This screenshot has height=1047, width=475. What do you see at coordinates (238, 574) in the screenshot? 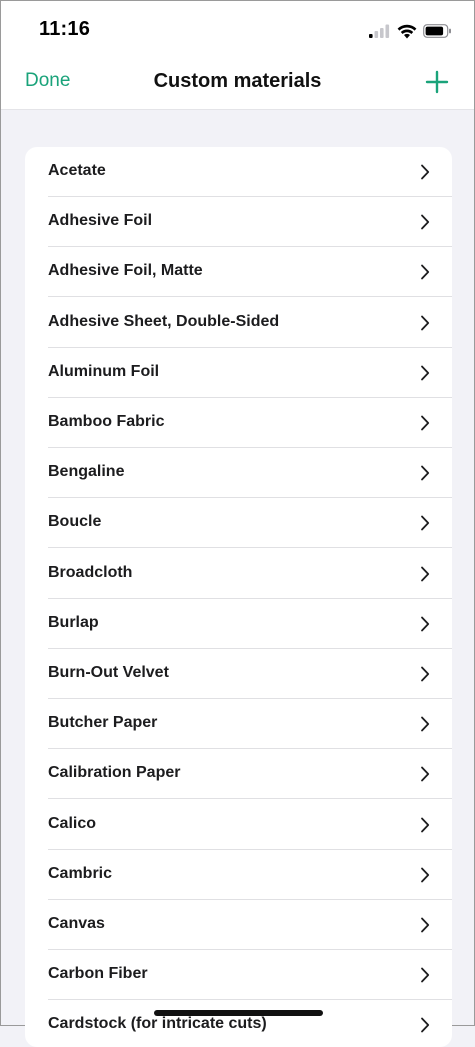
I see `material-row: Broadcloth` at bounding box center [238, 574].